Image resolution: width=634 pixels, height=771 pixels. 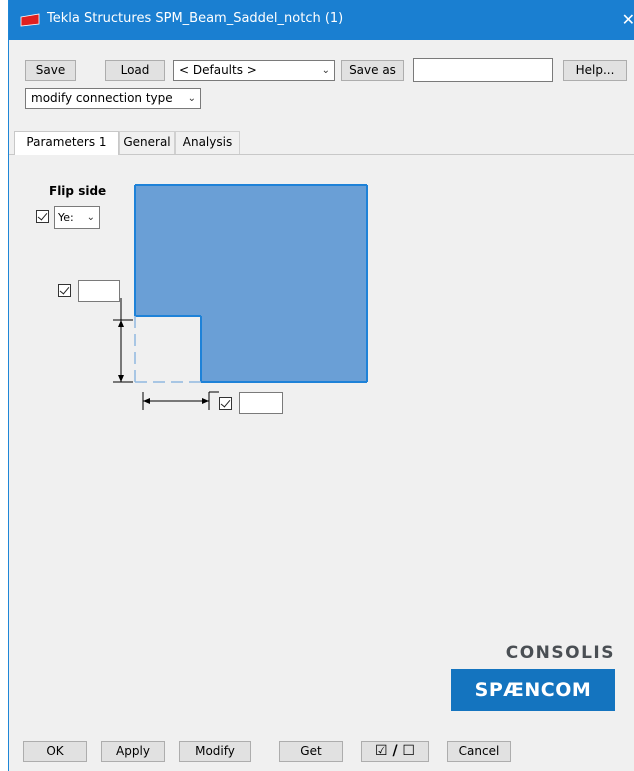 I want to click on tab-parameters-1: Parameters 1, so click(x=66, y=143).